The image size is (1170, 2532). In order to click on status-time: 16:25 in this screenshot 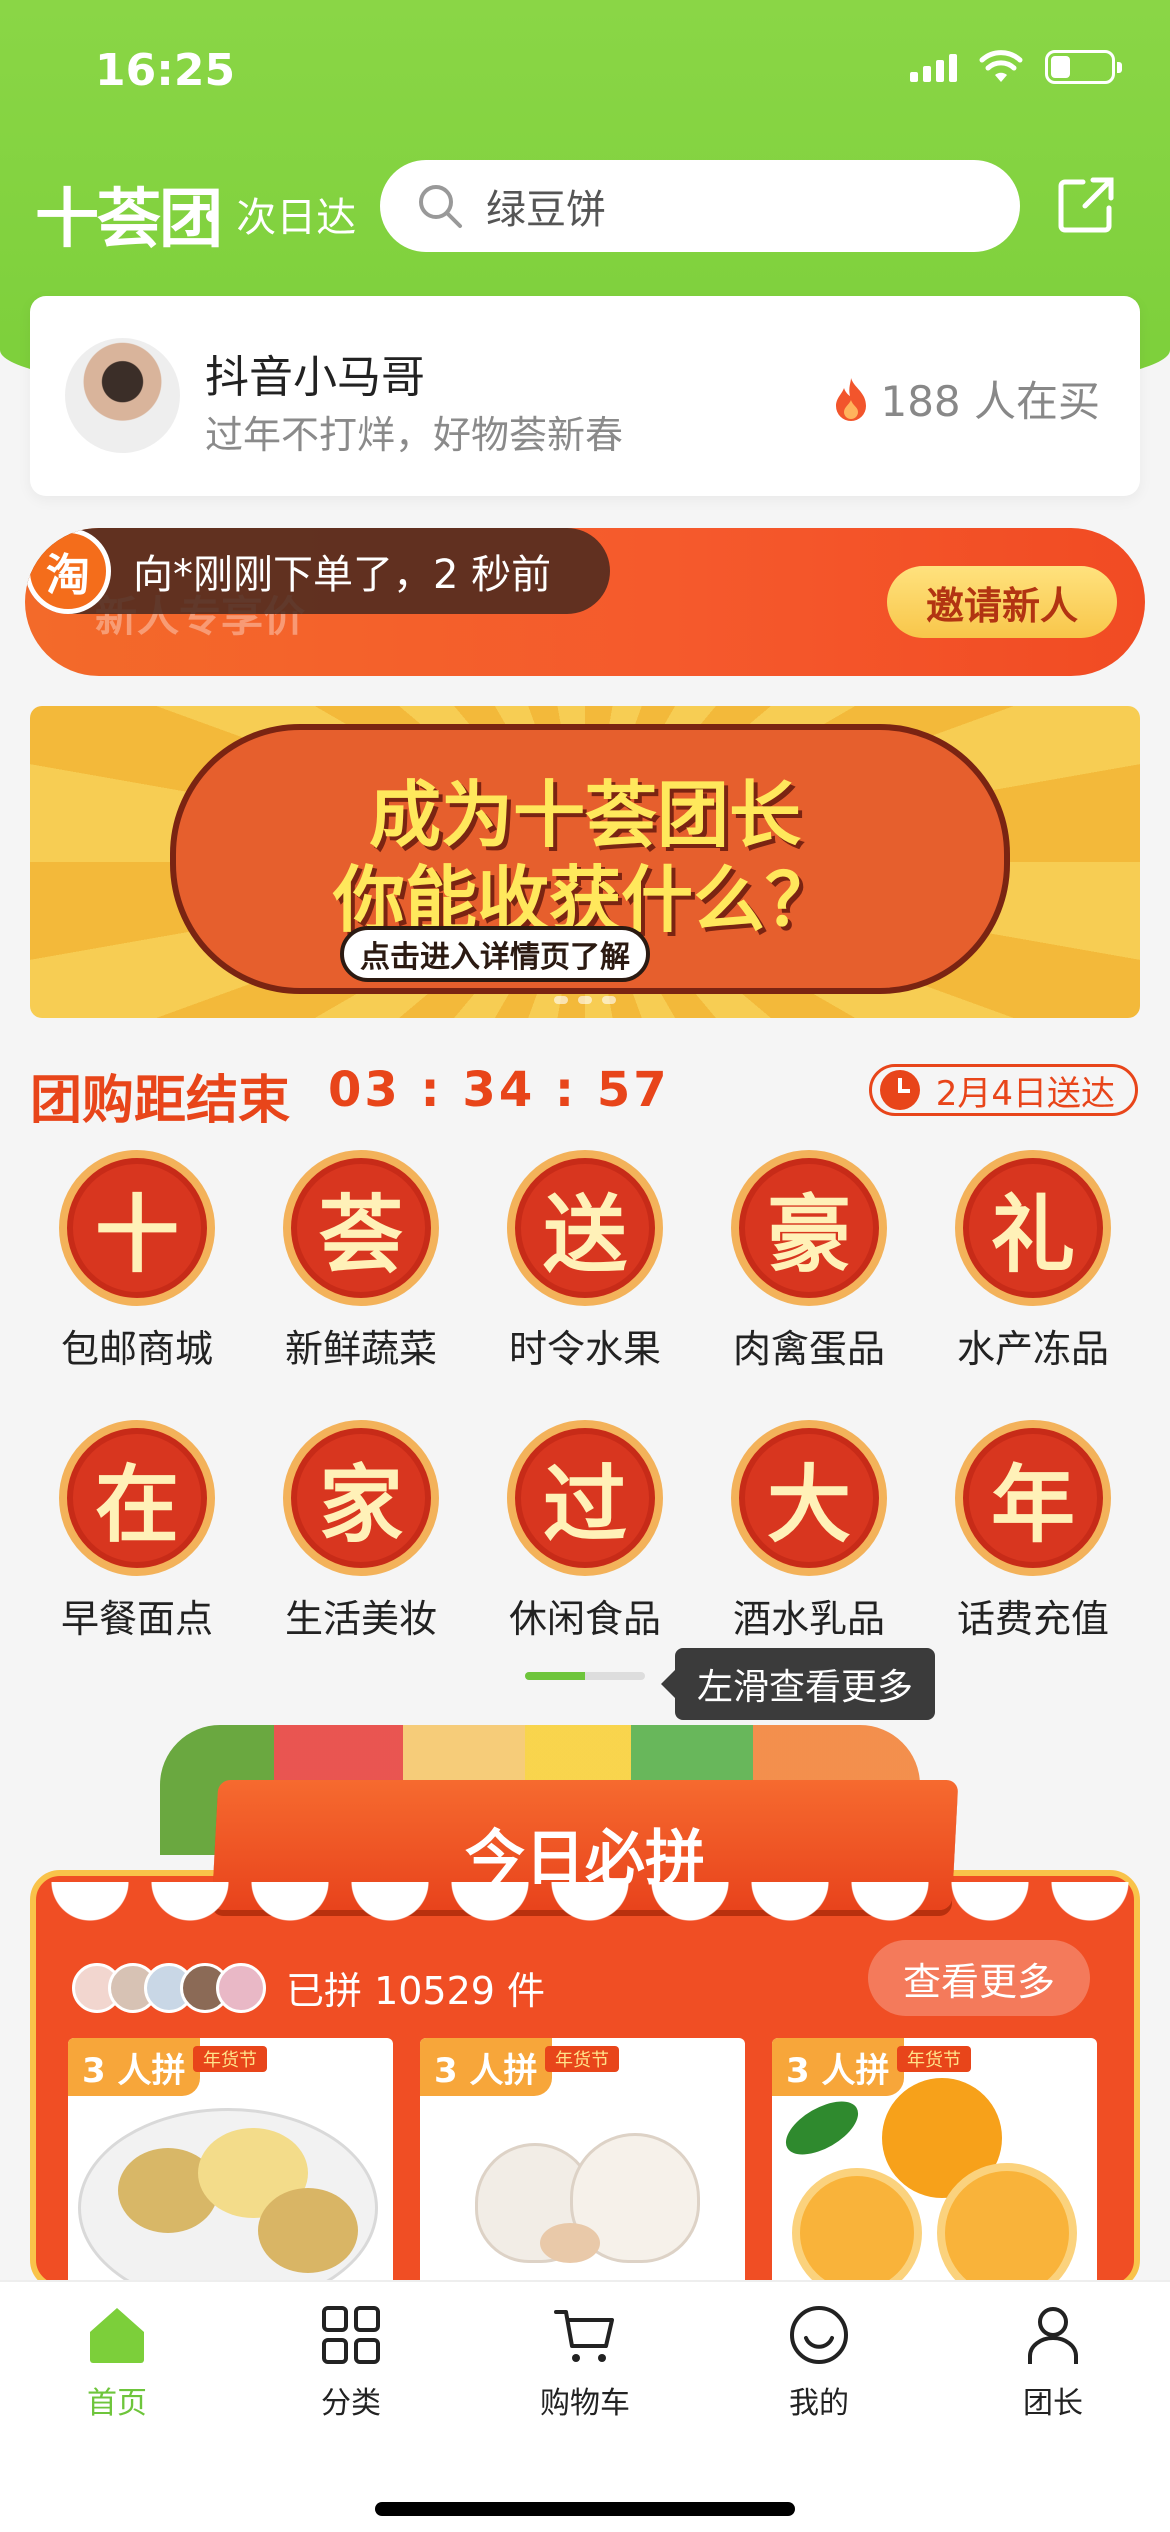, I will do `click(165, 70)`.